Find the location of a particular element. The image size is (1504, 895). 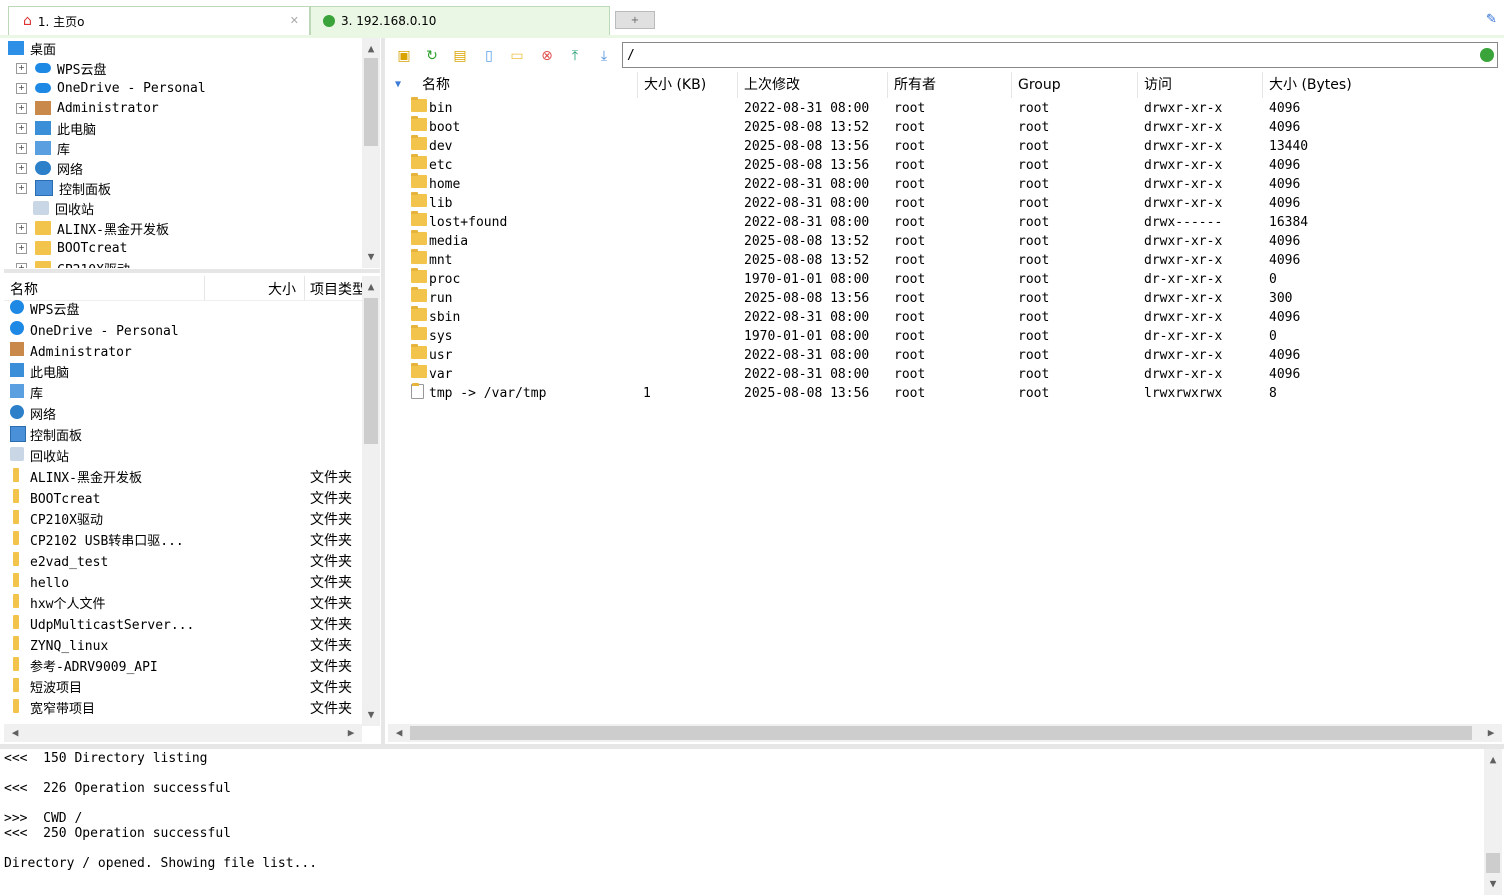

list-item: 短波项目 文件夹 is located at coordinates (183, 688).